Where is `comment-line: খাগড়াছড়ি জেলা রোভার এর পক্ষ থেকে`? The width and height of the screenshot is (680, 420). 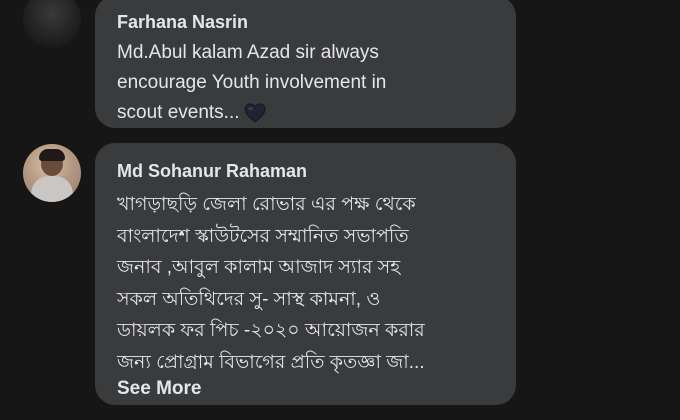
comment-line: খাগড়াছড়ি জেলা রোভার এর পক্ষ থেকে is located at coordinates (266, 204).